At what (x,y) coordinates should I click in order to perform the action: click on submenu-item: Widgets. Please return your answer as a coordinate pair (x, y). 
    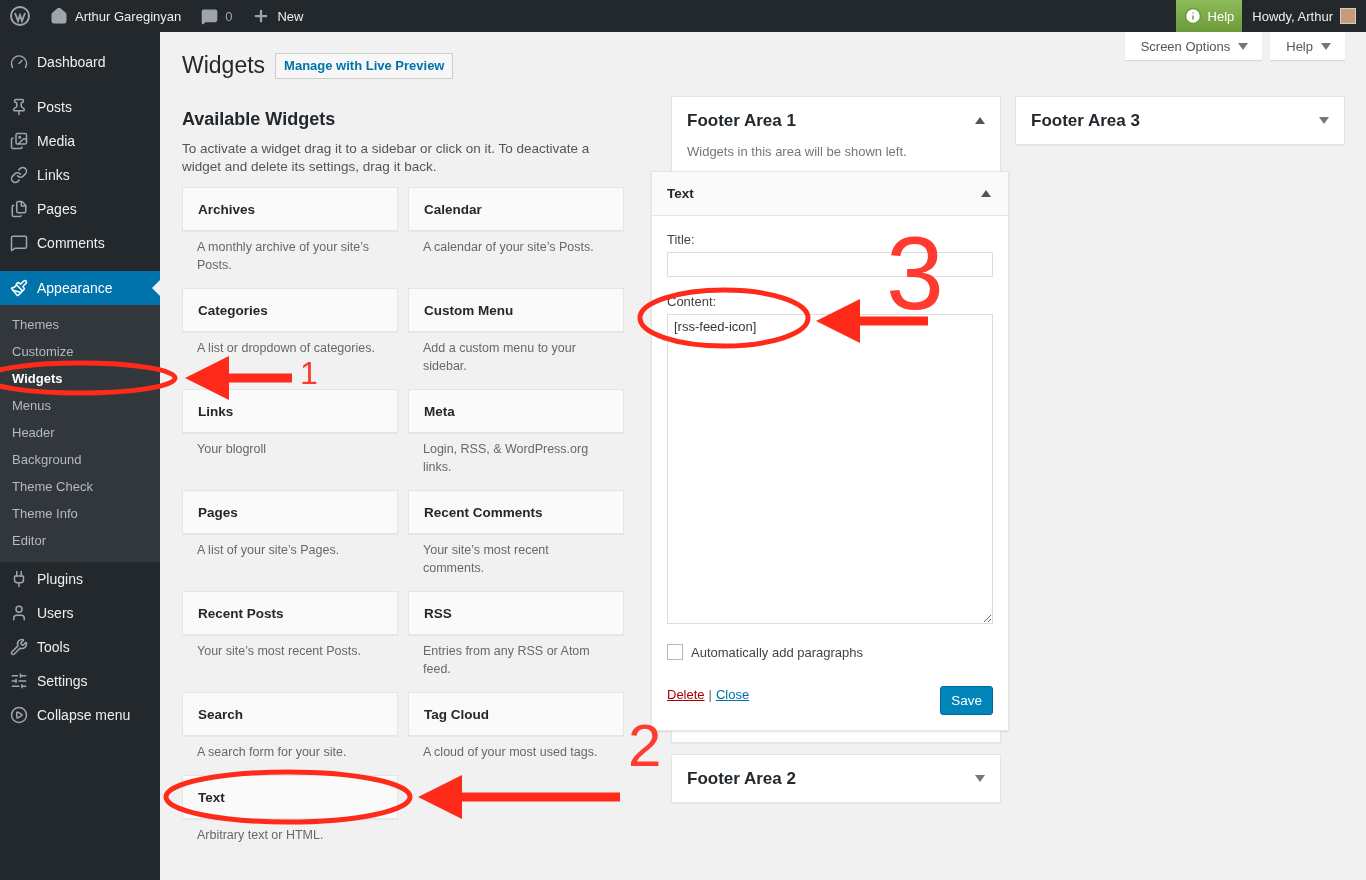
    Looking at the image, I should click on (80, 378).